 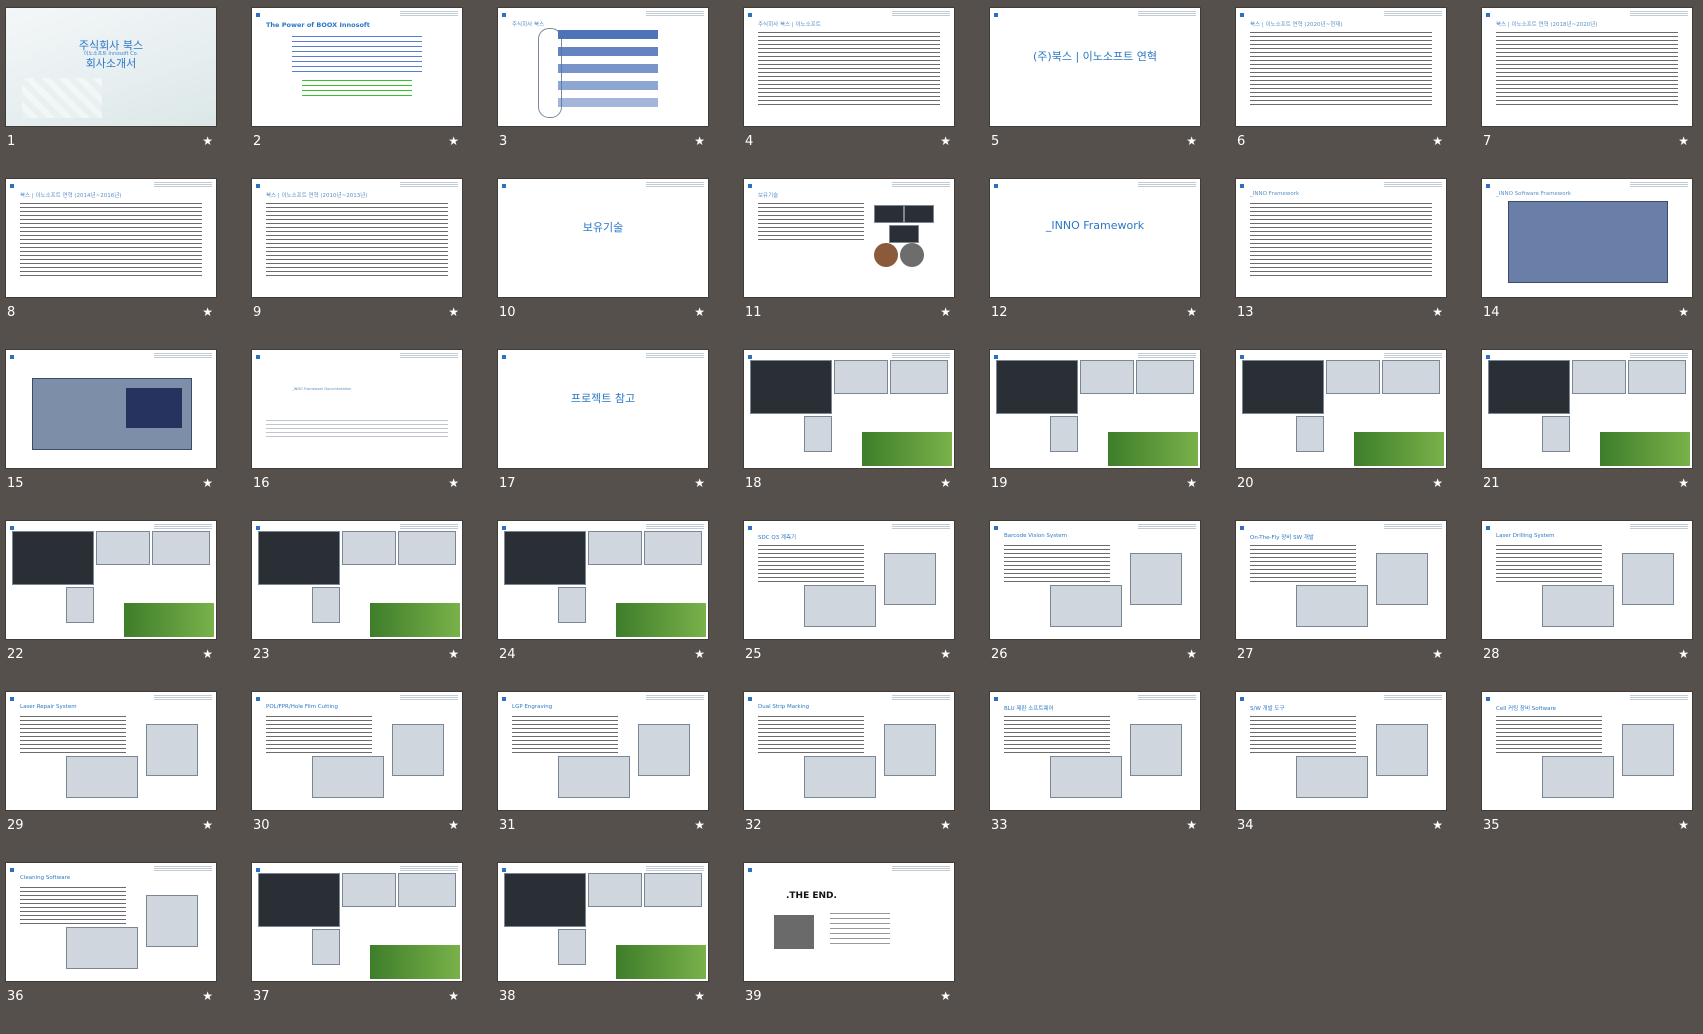 What do you see at coordinates (849, 751) in the screenshot?
I see `slide-thumbnail: Dual Strip Marking` at bounding box center [849, 751].